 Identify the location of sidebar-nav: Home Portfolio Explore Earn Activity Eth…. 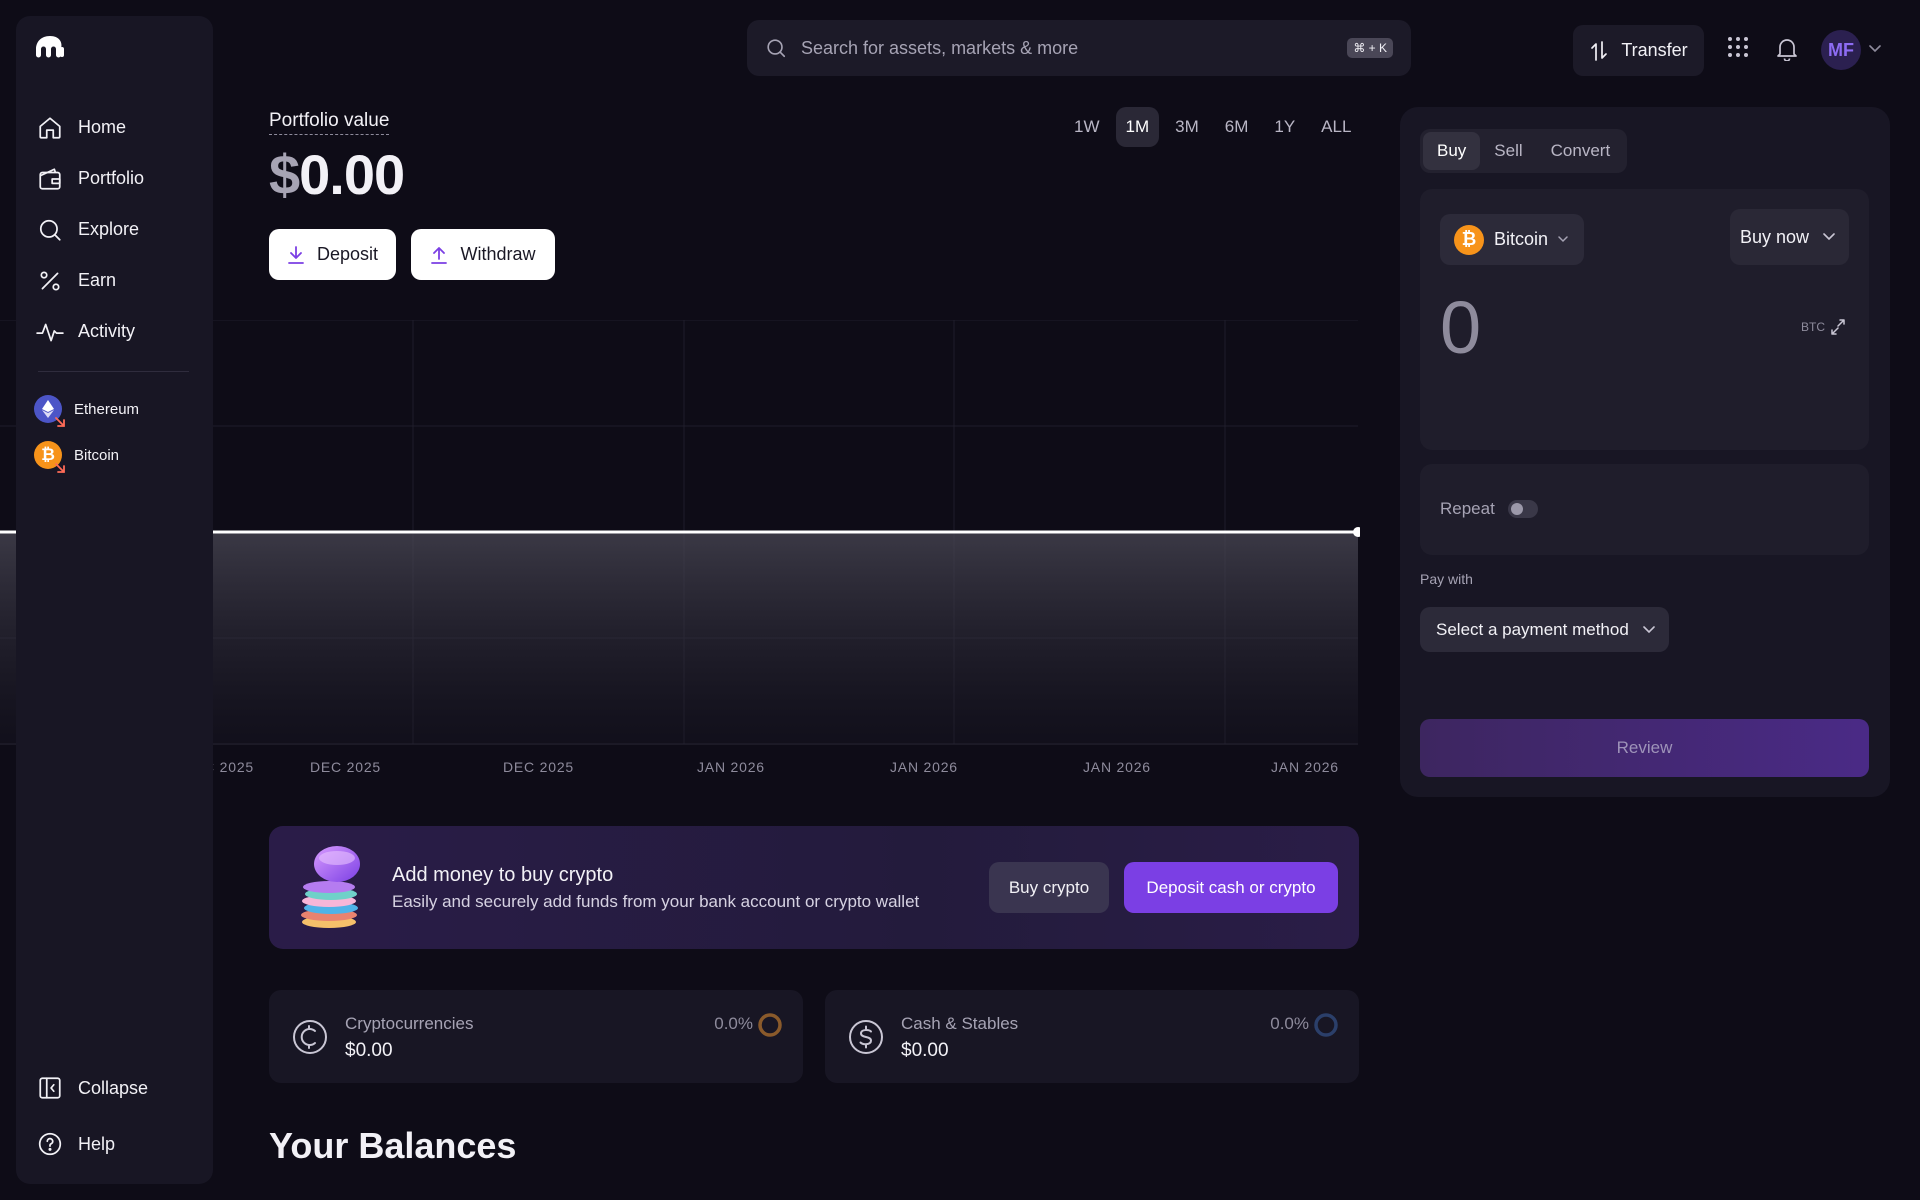
(114, 290).